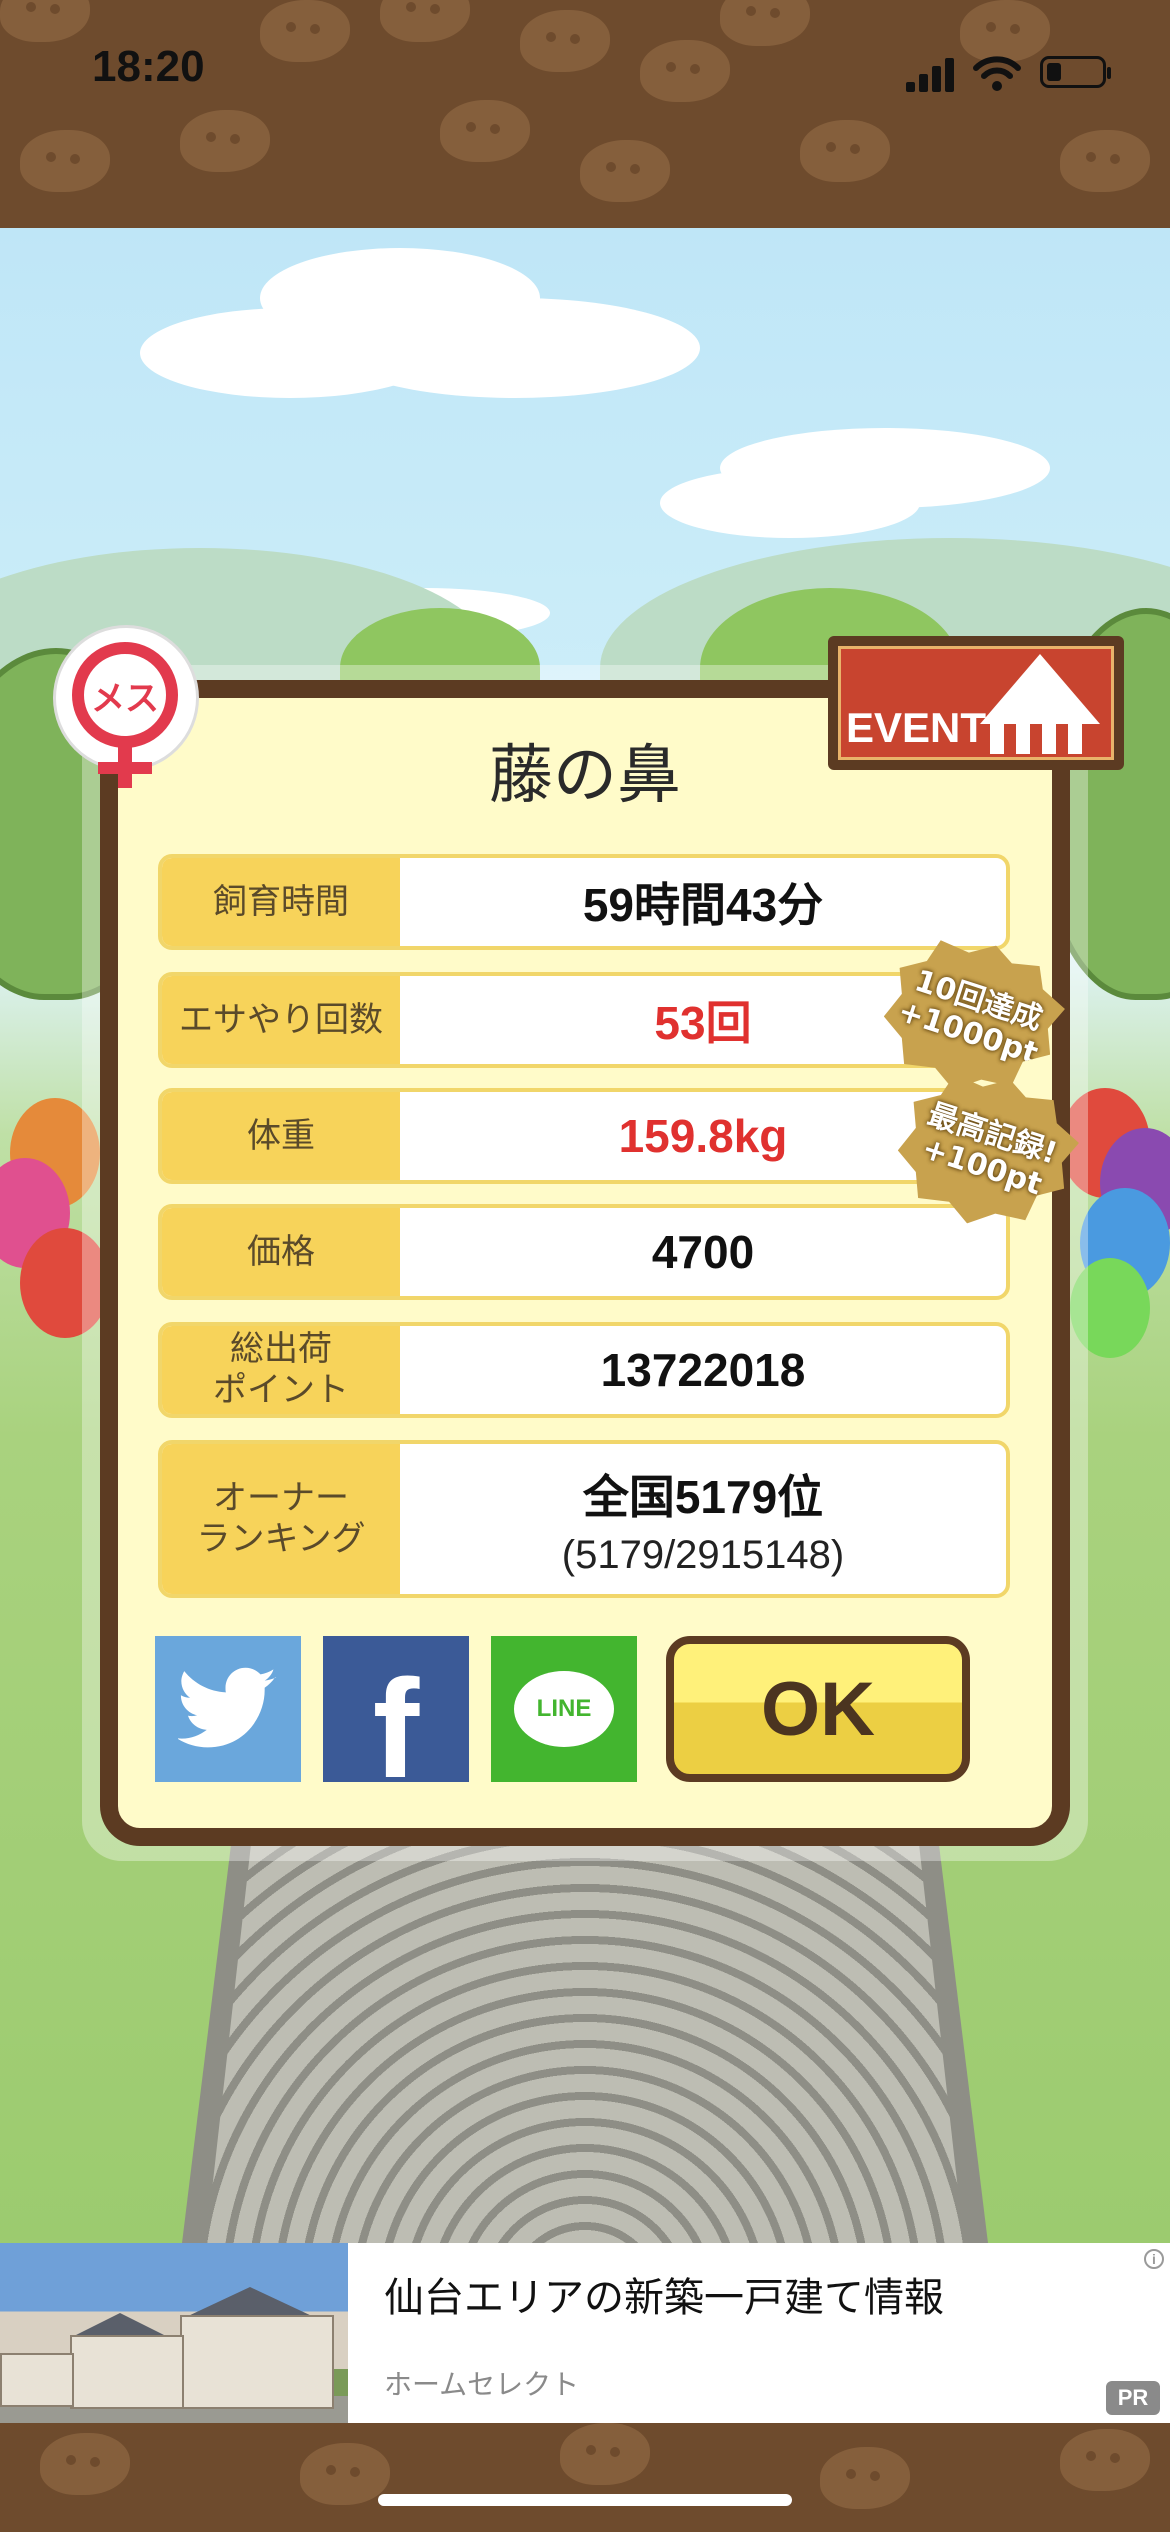  I want to click on stat-label: エサやり回数, so click(281, 1020).